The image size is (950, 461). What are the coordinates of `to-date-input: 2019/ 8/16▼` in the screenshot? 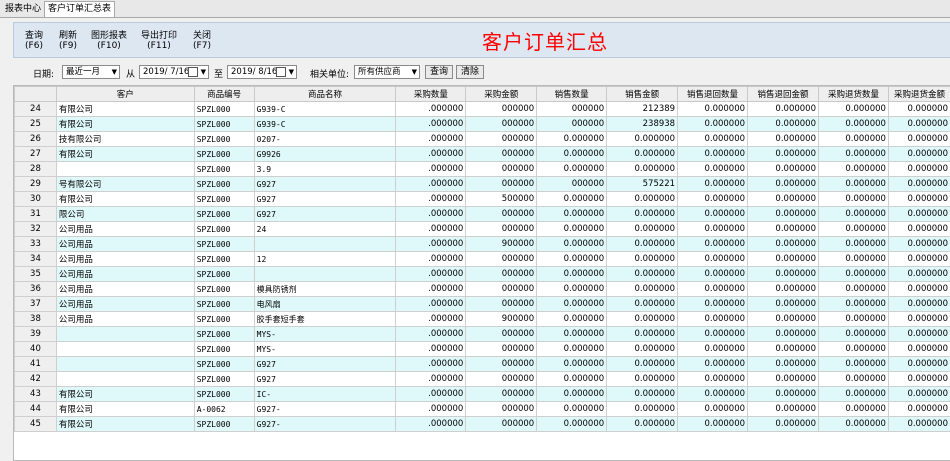 It's located at (262, 72).